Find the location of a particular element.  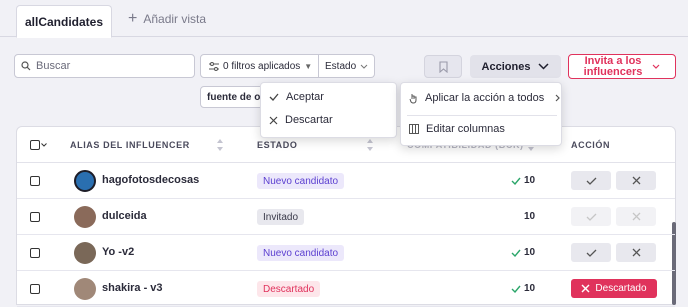

bookmark-button is located at coordinates (443, 66).